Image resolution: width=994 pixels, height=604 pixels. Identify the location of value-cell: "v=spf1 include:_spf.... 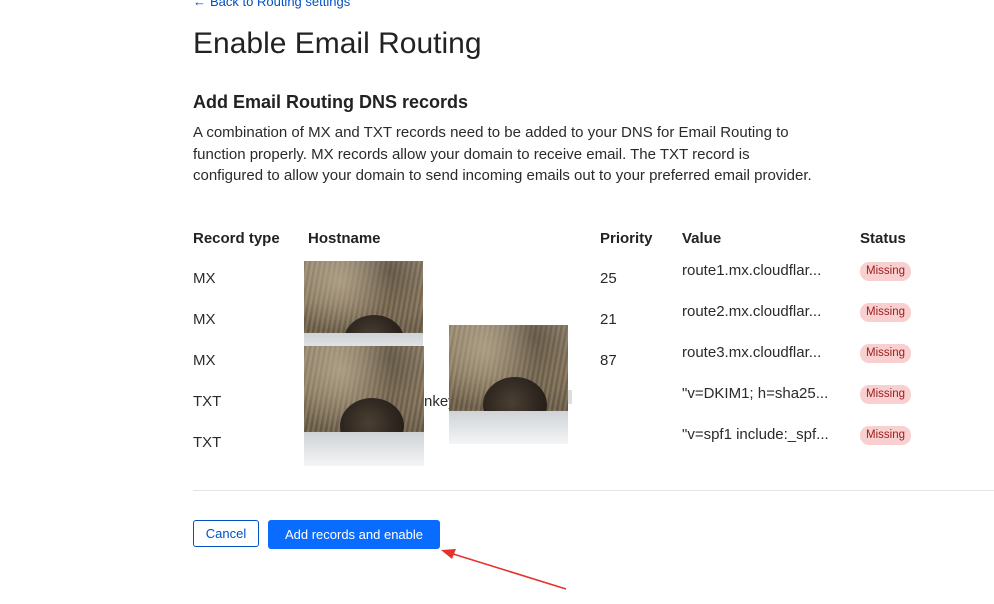
(755, 434).